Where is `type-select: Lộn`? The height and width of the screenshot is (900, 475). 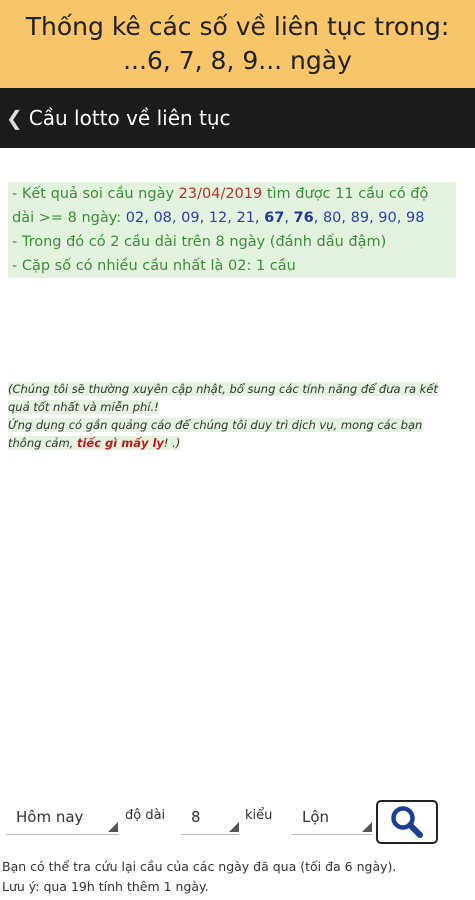
type-select: Lộn is located at coordinates (332, 817).